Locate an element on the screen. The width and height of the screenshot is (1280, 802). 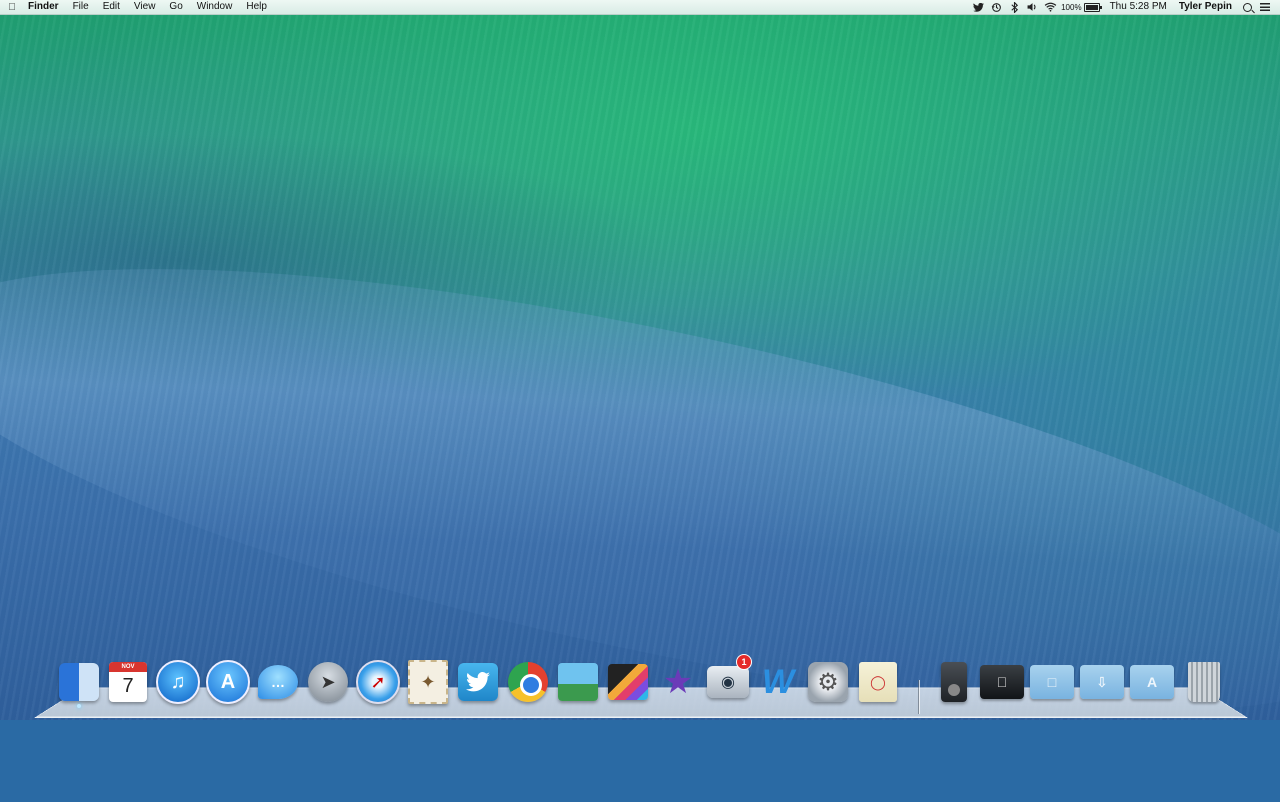
dock-itunes: ♫ is located at coordinates (178, 682).